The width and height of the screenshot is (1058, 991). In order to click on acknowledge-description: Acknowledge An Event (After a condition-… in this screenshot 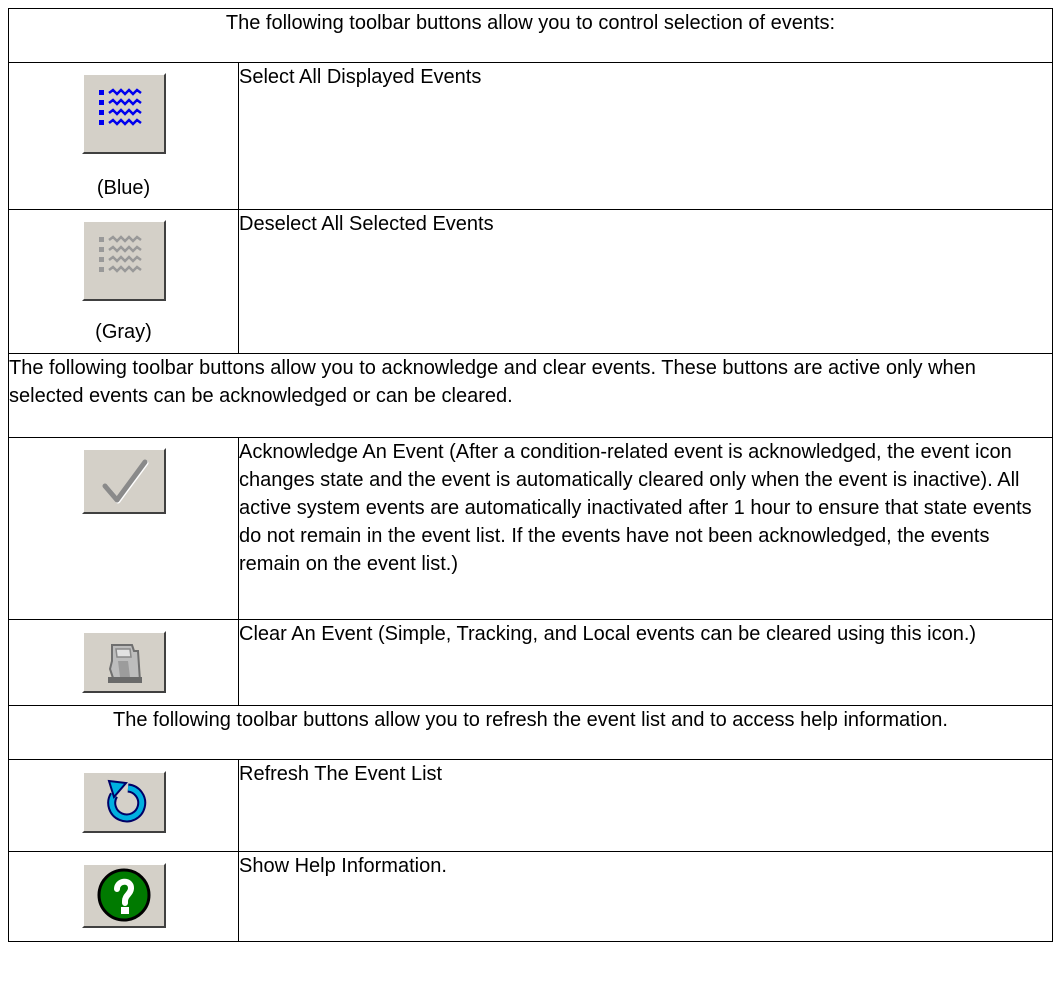, I will do `click(645, 528)`.